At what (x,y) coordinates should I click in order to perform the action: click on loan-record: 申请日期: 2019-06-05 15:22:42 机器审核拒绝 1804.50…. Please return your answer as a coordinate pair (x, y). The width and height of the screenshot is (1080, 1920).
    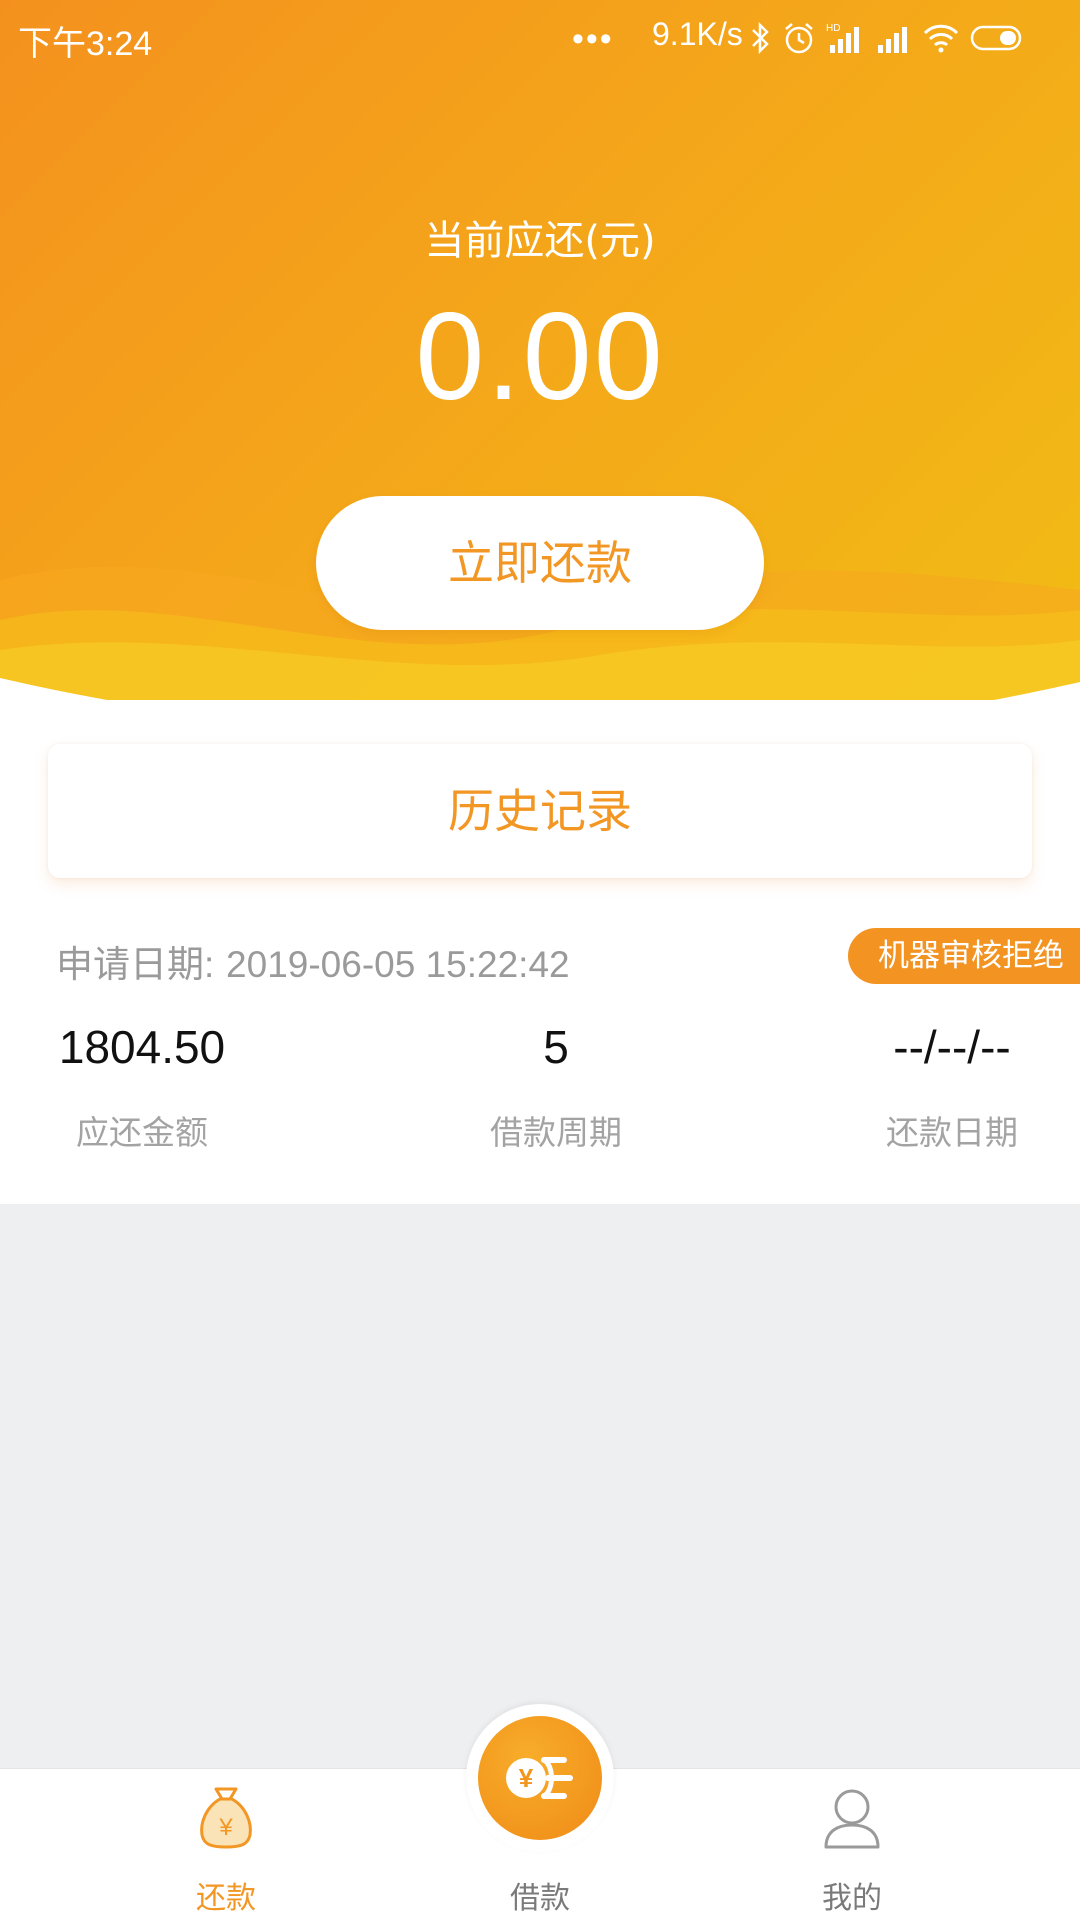
    Looking at the image, I should click on (540, 1050).